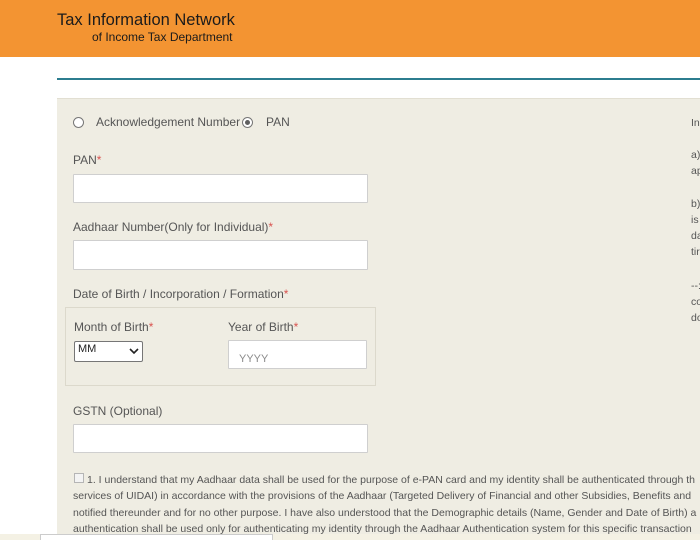  Describe the element at coordinates (254, 359) in the screenshot. I see `year-input-placeholder: YYYY` at that location.